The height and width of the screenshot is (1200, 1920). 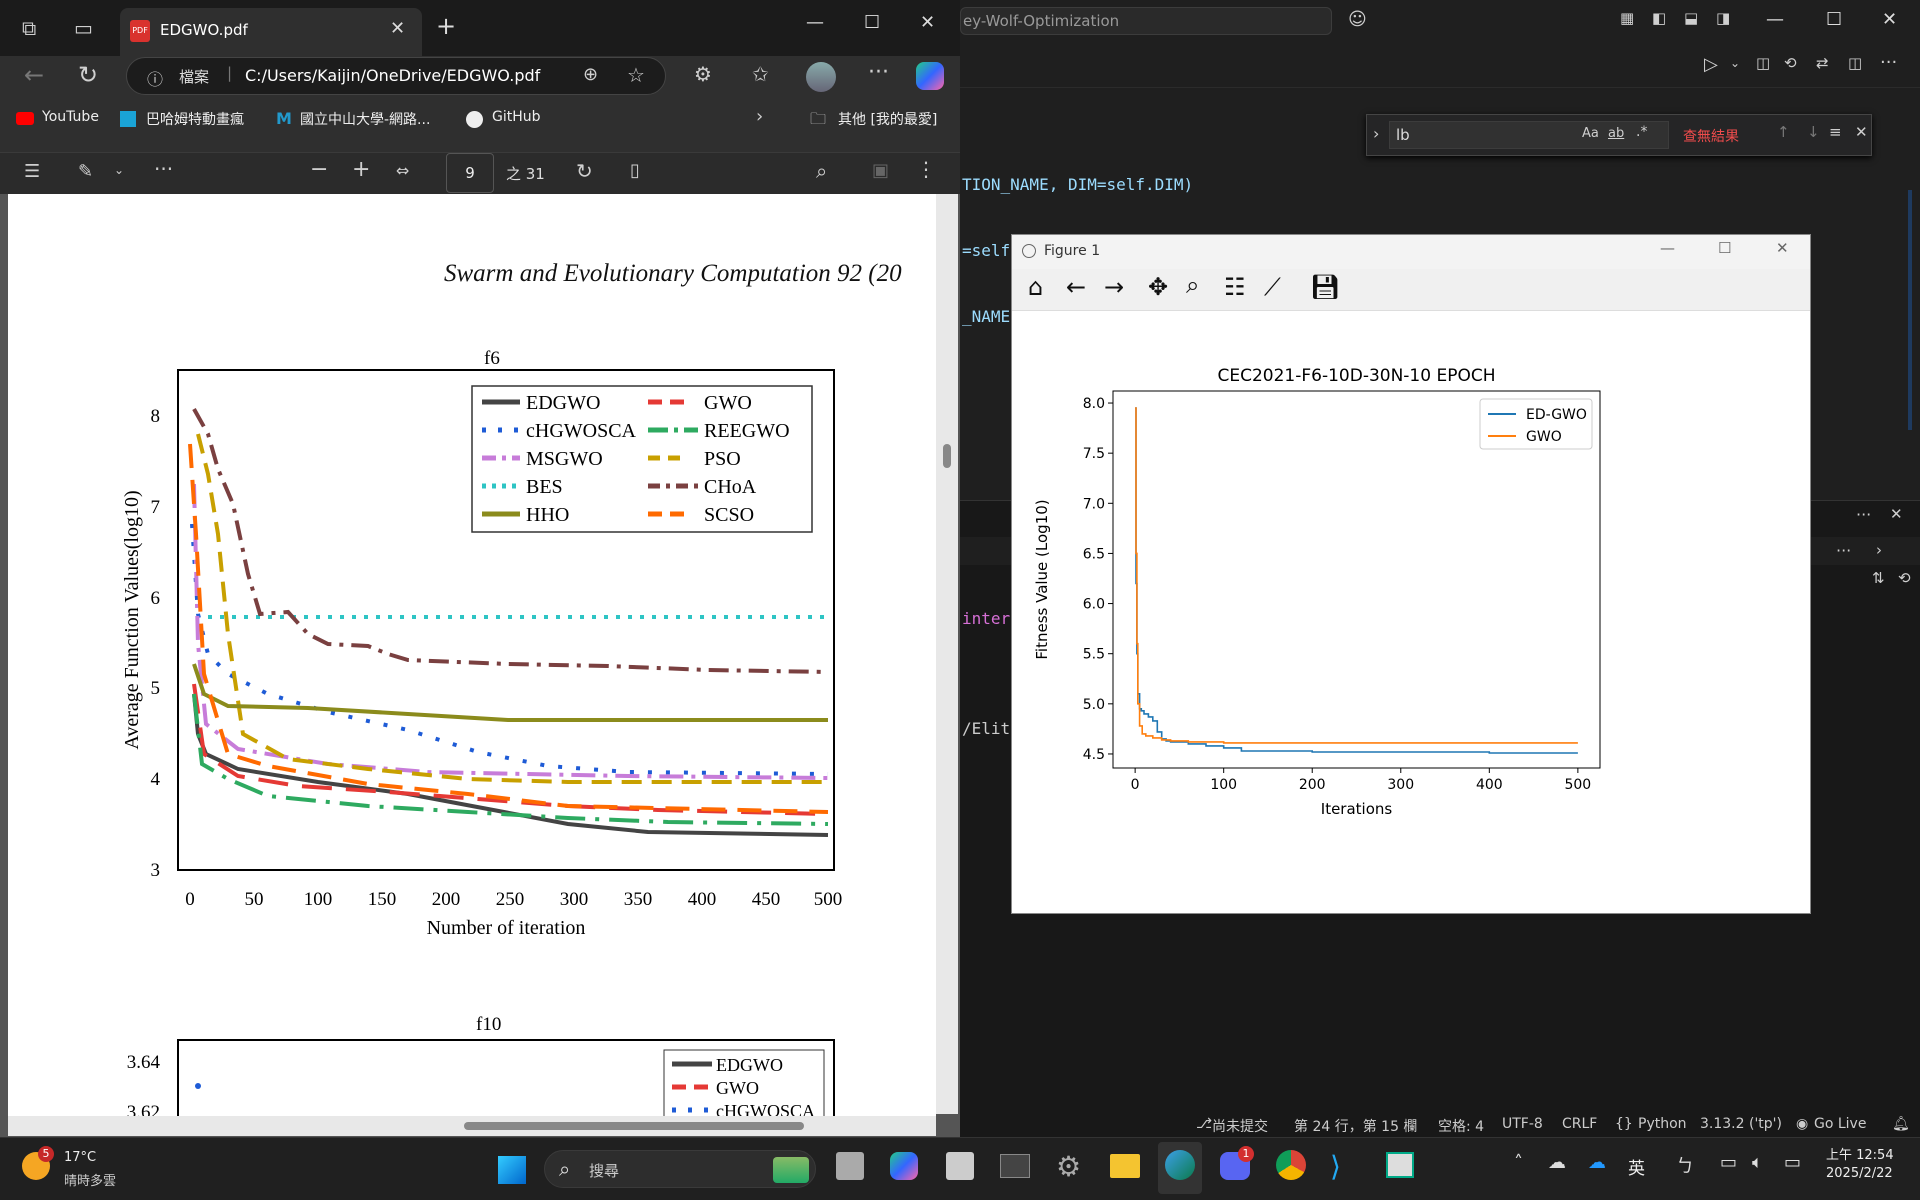 What do you see at coordinates (1616, 133) in the screenshot?
I see `whole-word-icon: ab` at bounding box center [1616, 133].